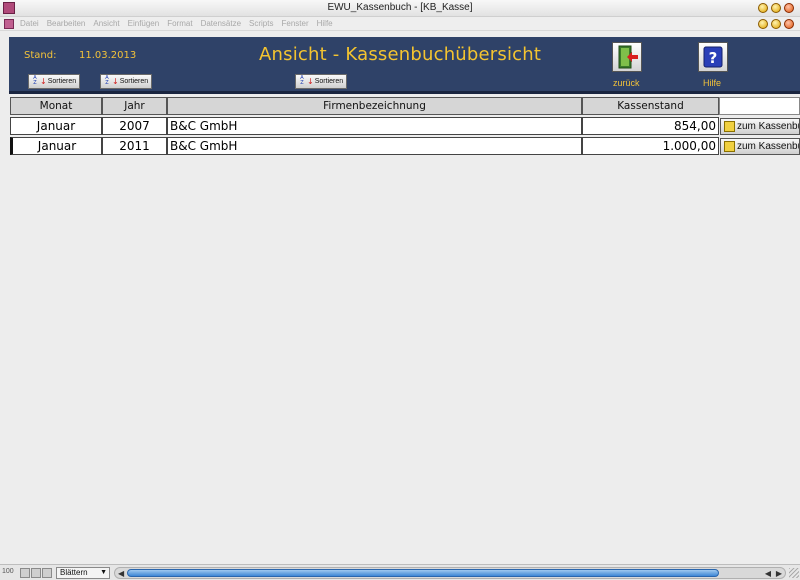 The image size is (800, 580). Describe the element at coordinates (294, 23) in the screenshot. I see `menu-fenster: Fenster` at that location.